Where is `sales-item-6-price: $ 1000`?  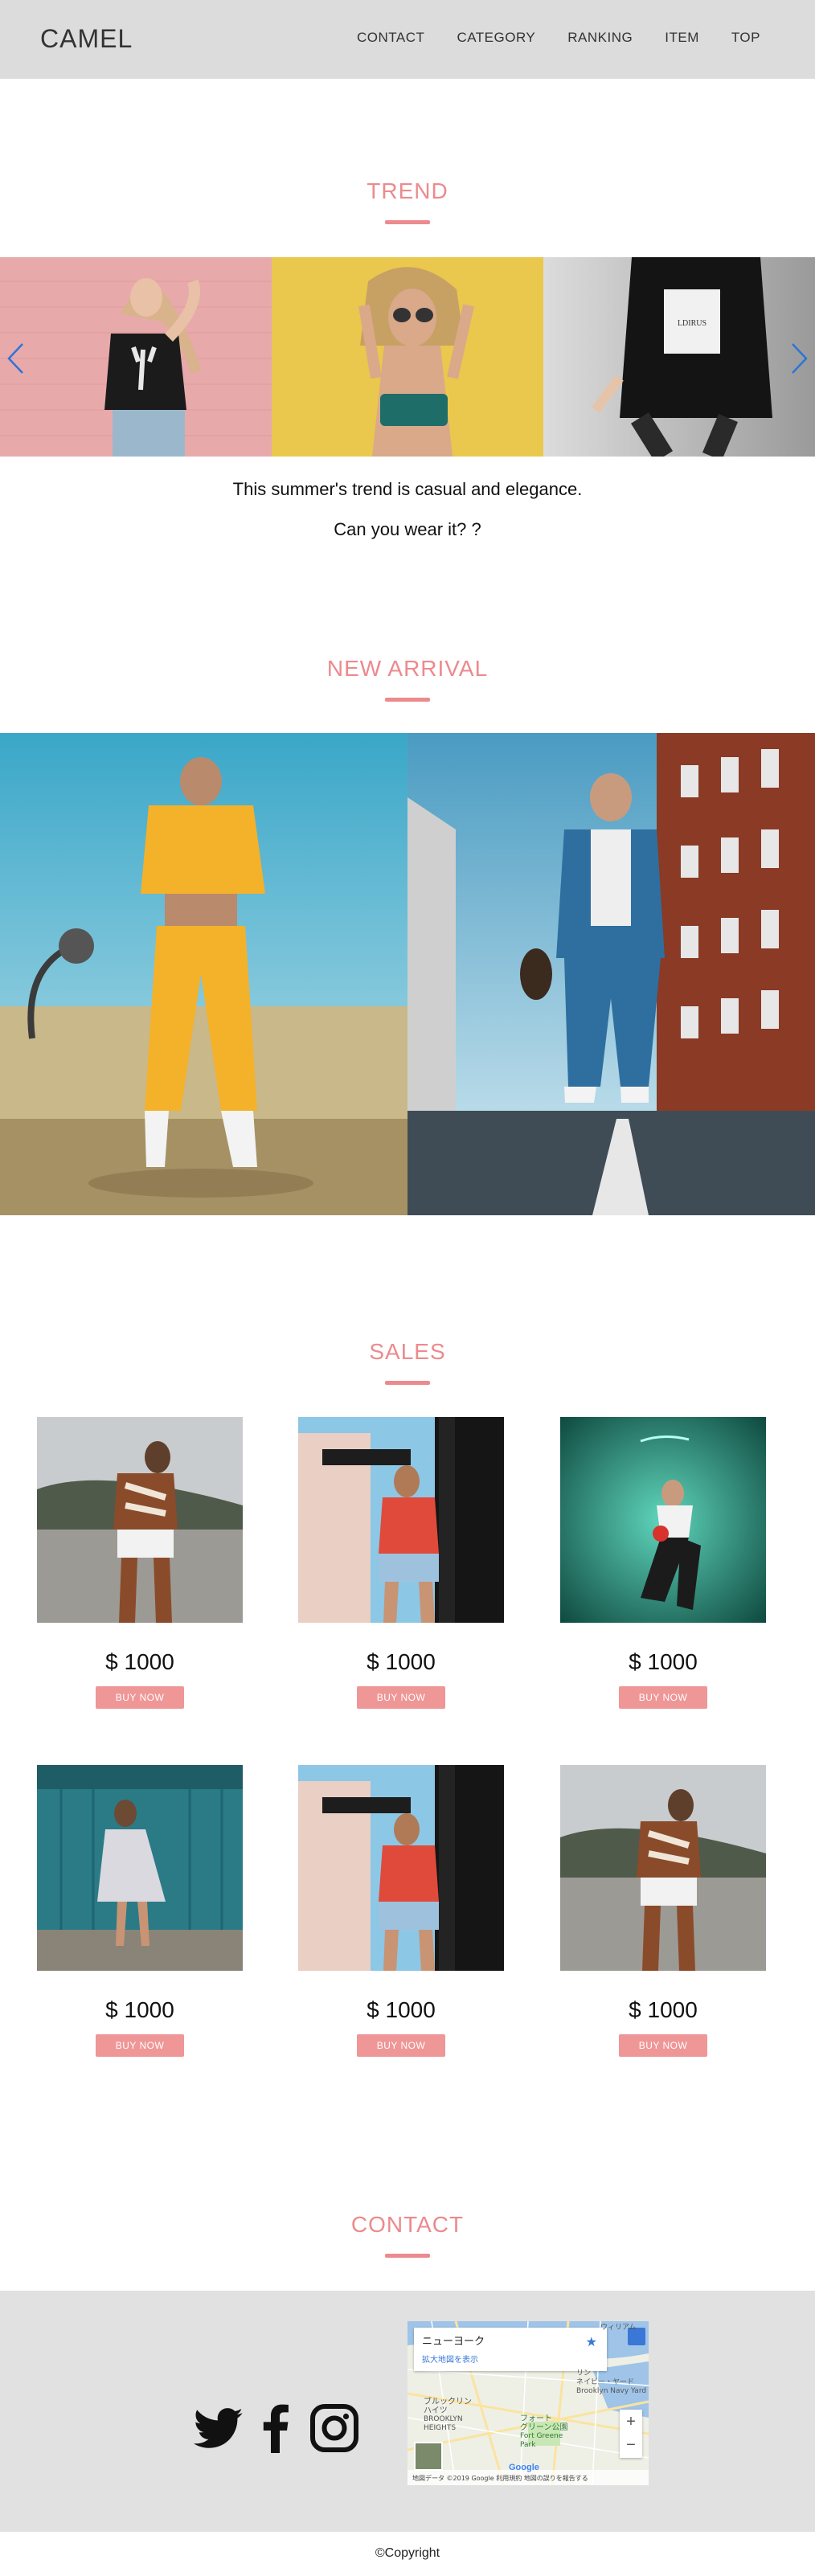
sales-item-6-price: $ 1000 is located at coordinates (663, 2009).